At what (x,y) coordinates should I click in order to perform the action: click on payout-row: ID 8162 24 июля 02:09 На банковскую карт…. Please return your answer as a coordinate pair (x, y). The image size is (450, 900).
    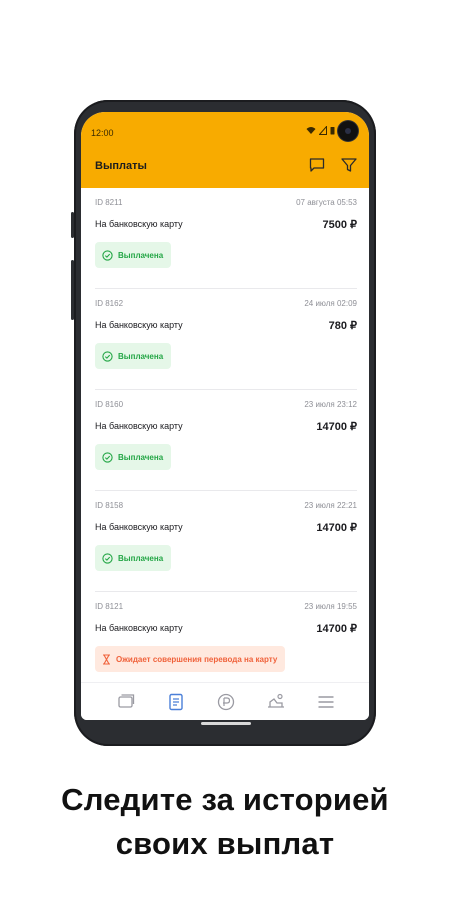
    Looking at the image, I should click on (226, 339).